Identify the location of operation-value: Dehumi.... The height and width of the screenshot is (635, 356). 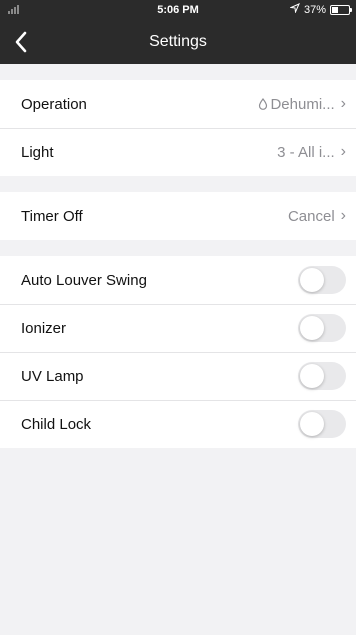
(302, 104).